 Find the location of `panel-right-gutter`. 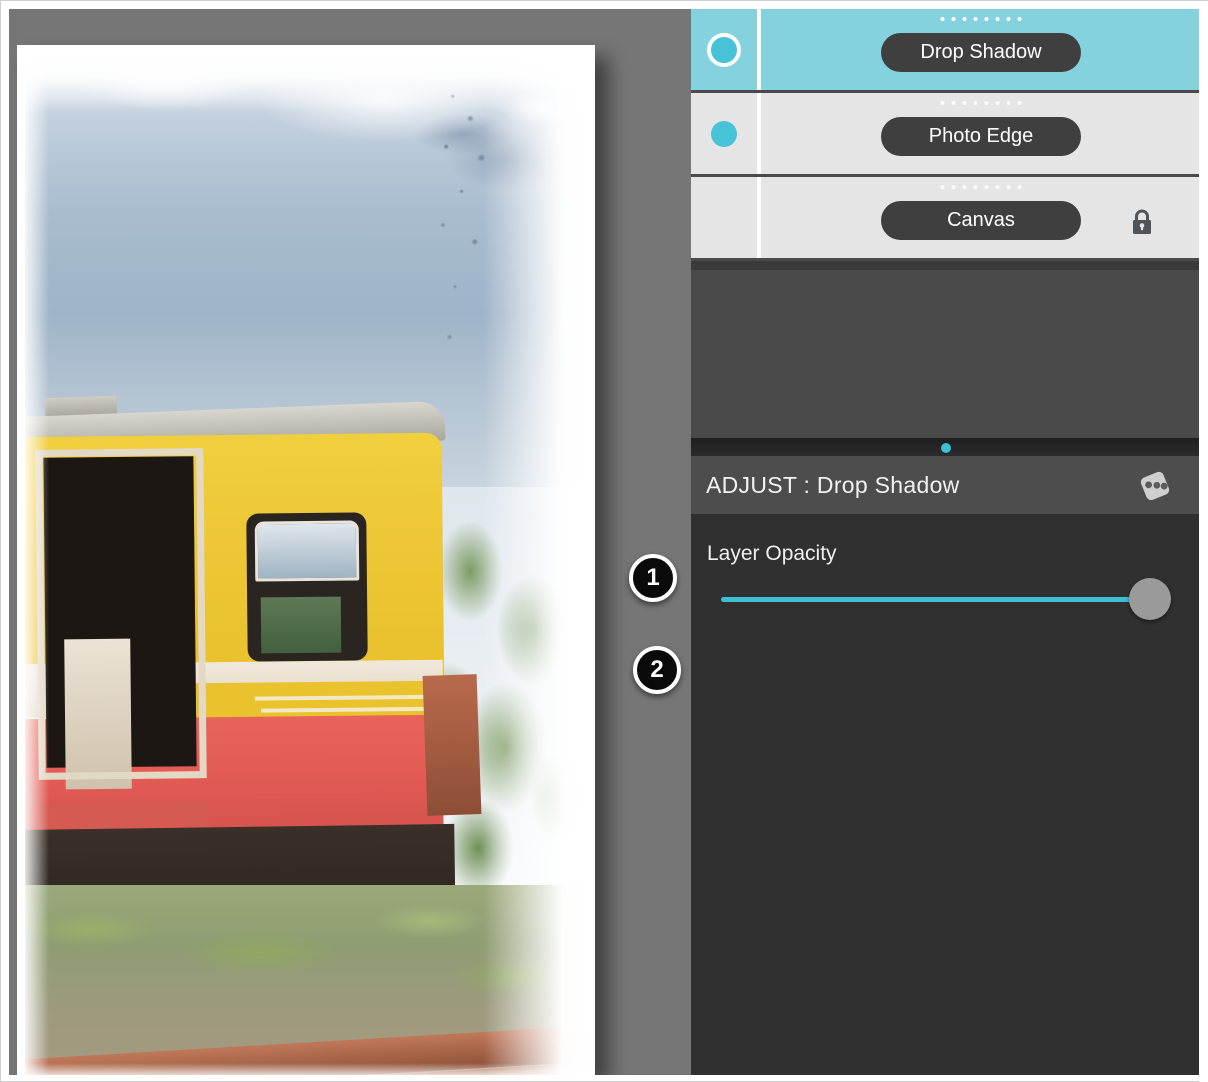

panel-right-gutter is located at coordinates (1203, 541).